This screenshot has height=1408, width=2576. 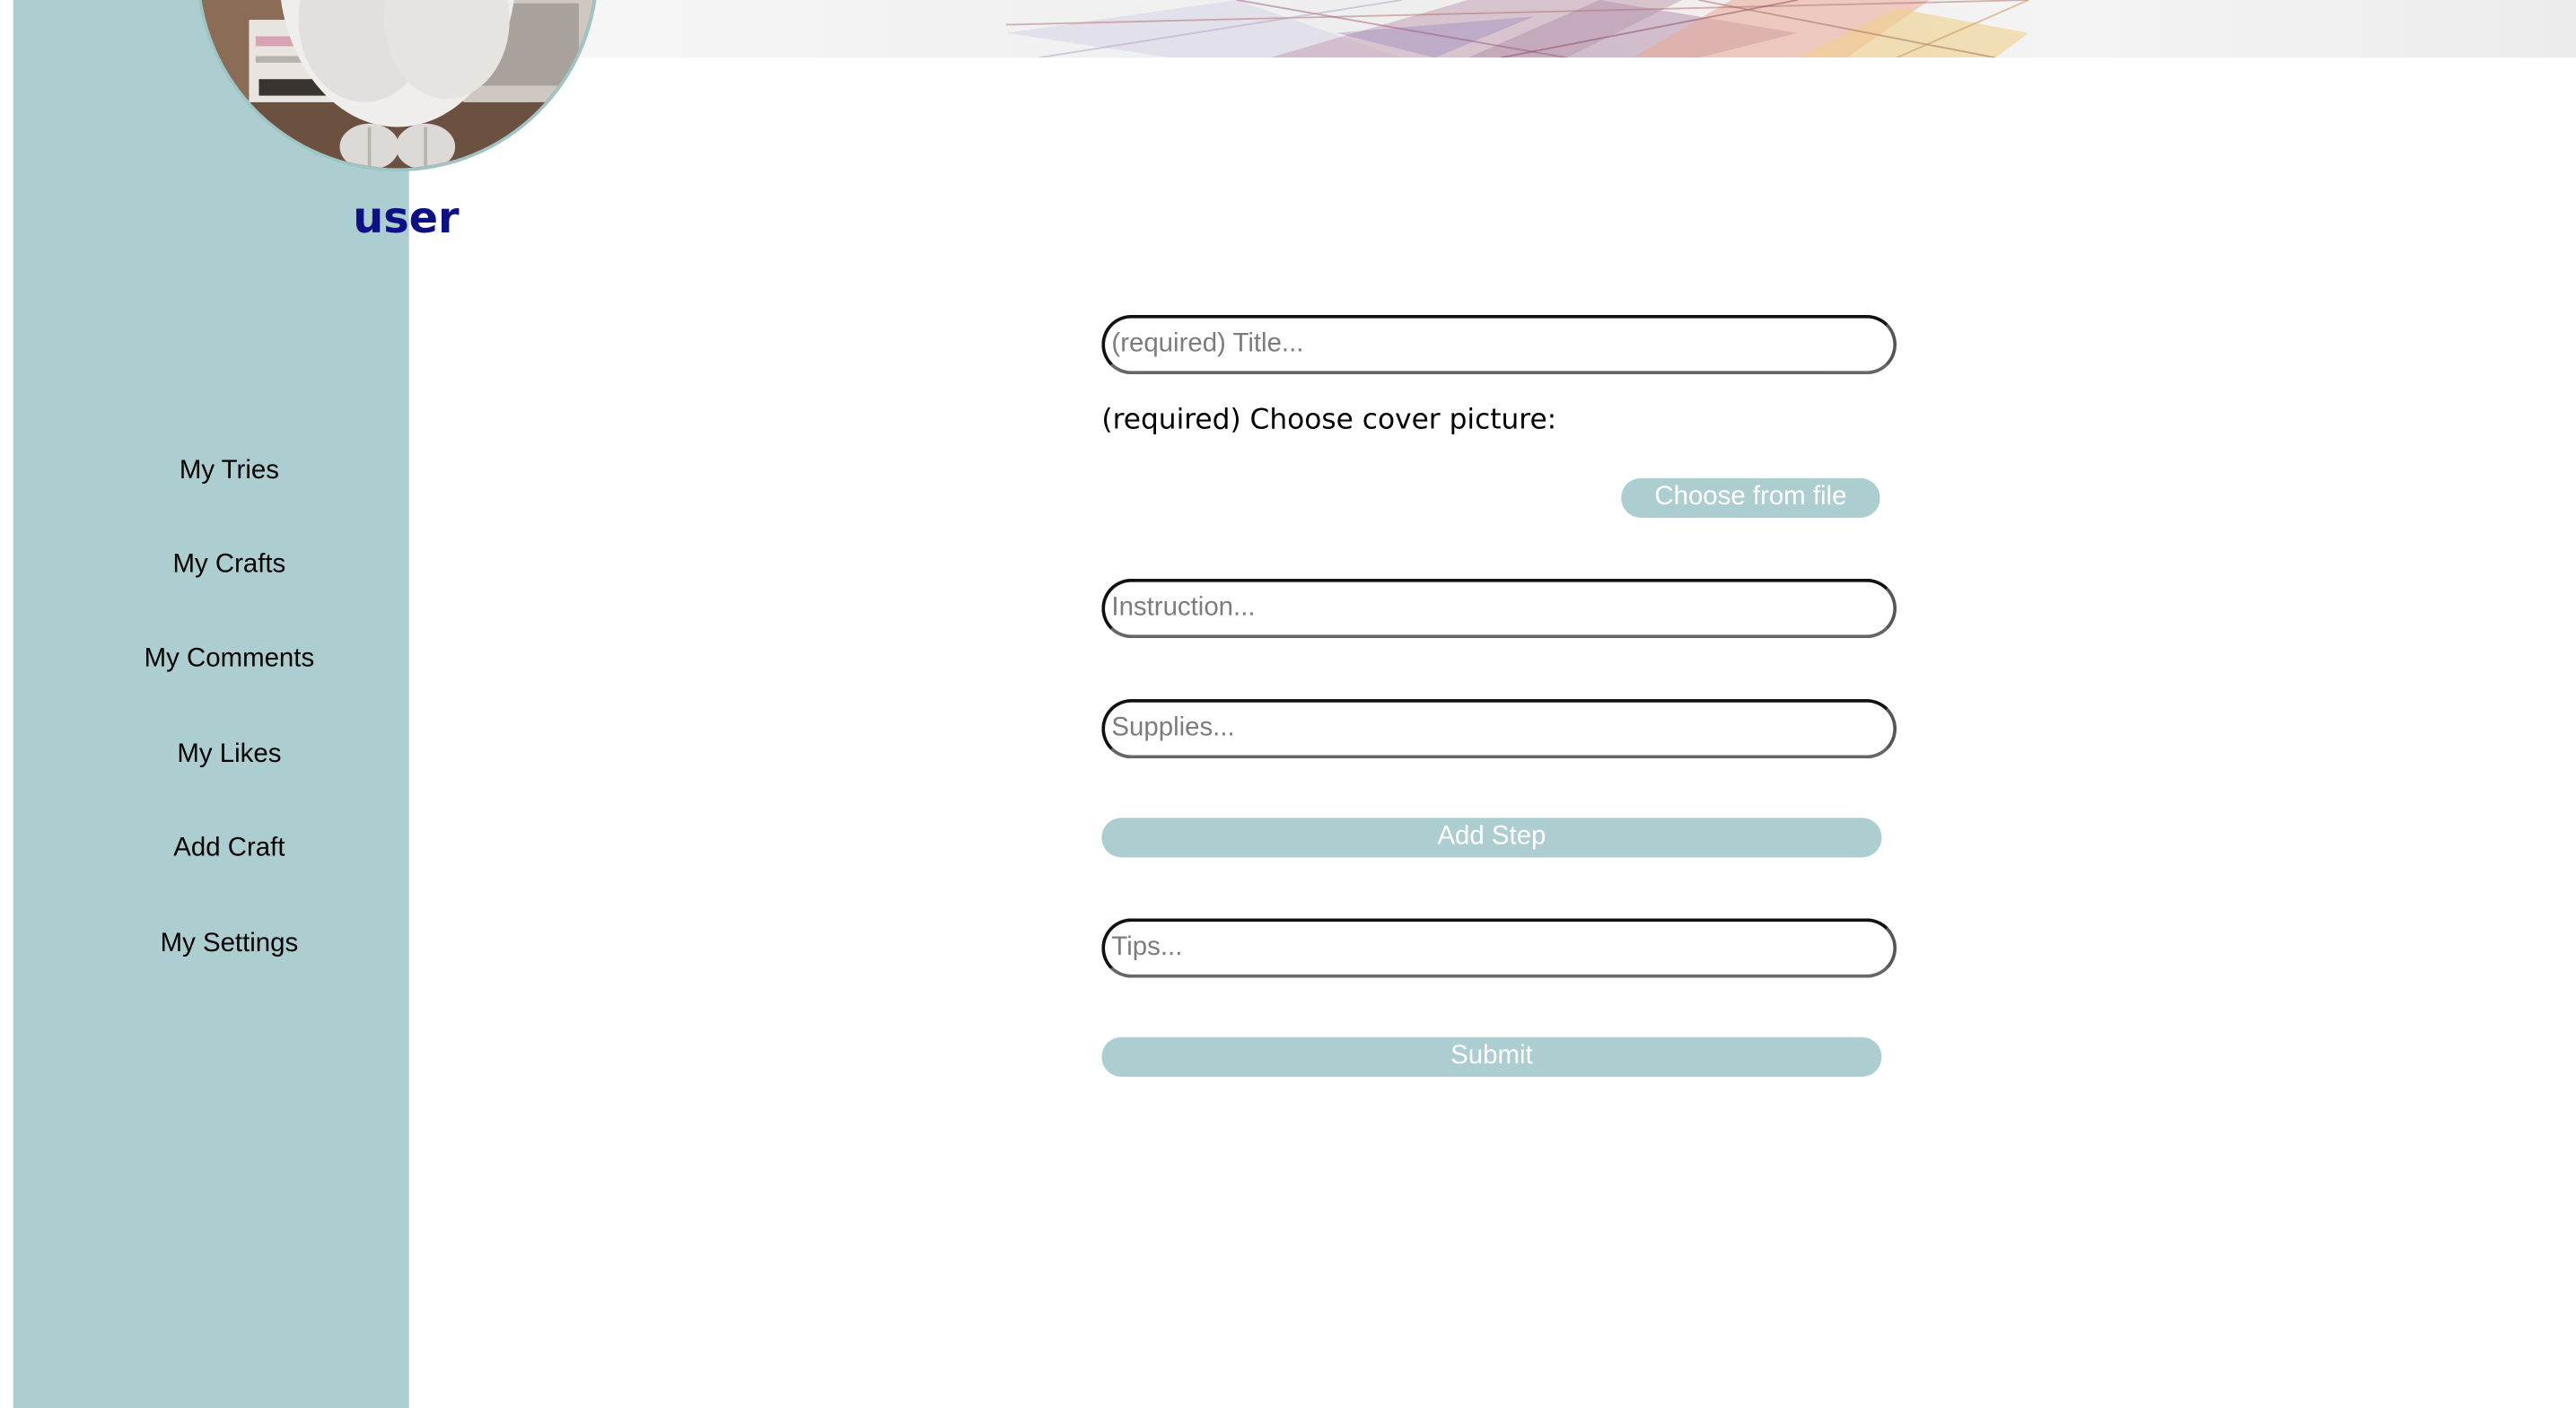 What do you see at coordinates (406, 219) in the screenshot?
I see `username: user` at bounding box center [406, 219].